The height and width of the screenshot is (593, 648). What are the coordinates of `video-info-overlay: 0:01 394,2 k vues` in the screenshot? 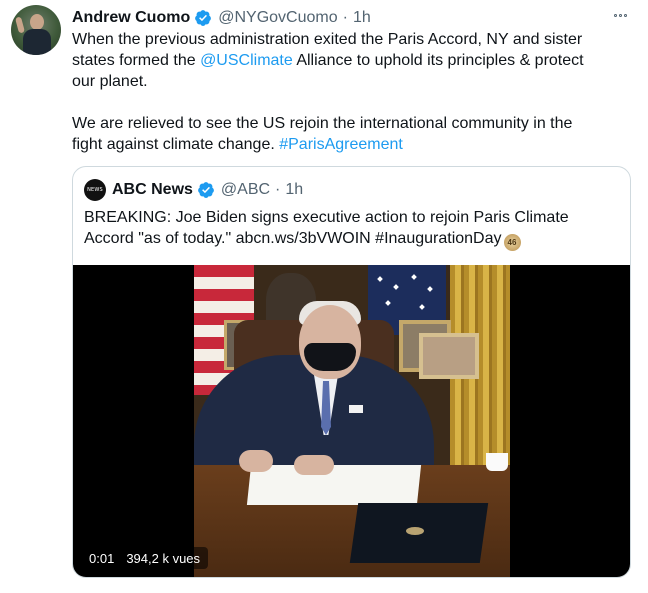 It's located at (145, 558).